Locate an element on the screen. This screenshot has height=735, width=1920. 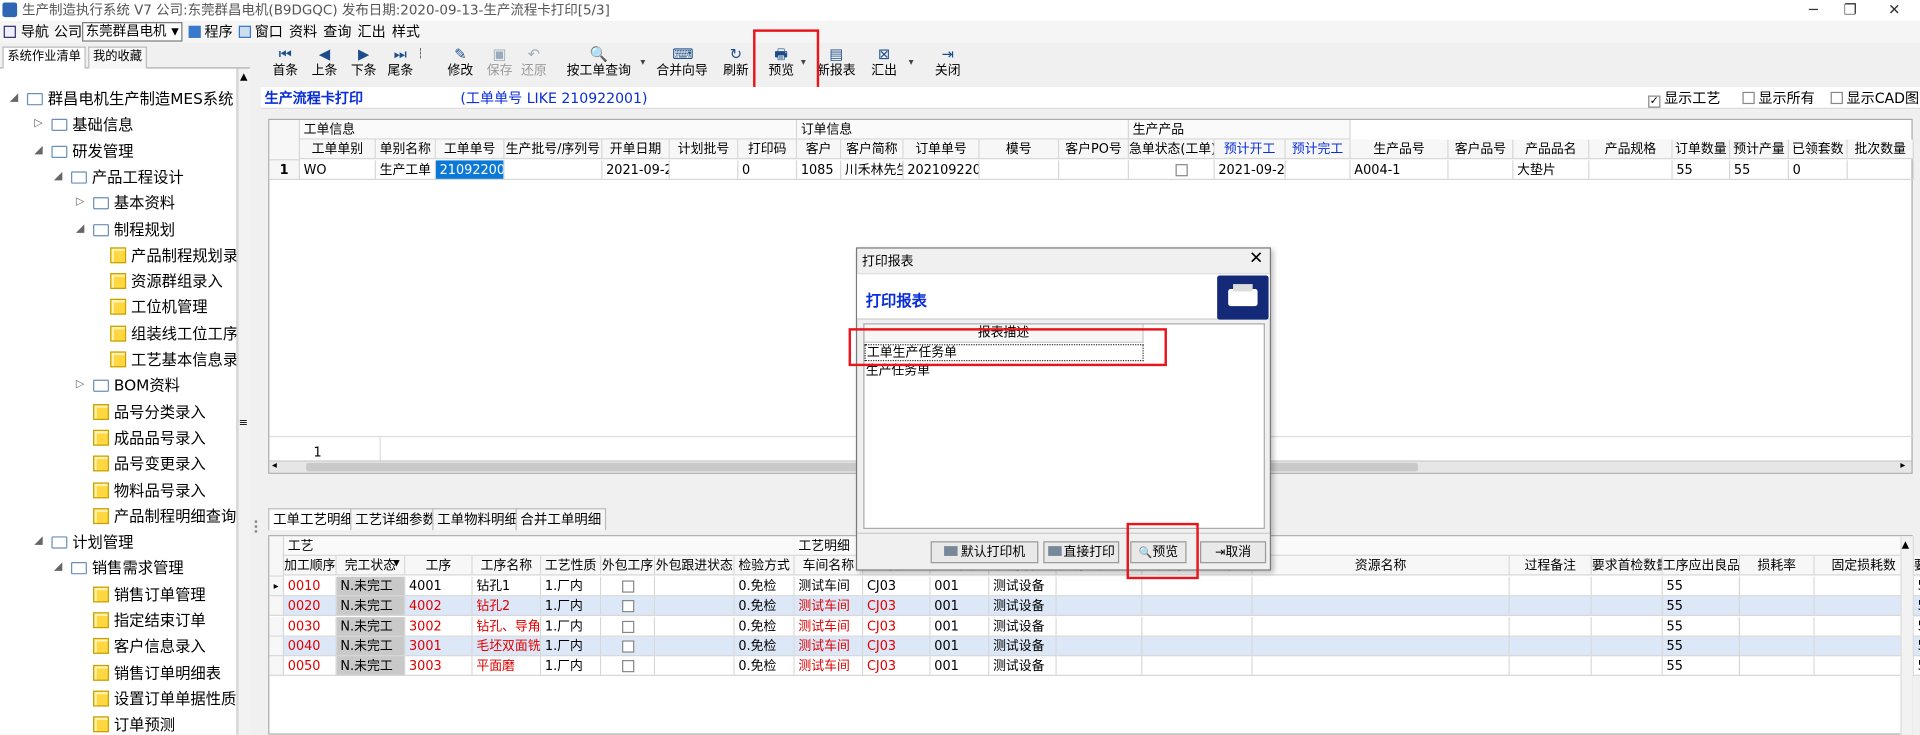
column-header: 生产品号 is located at coordinates (1399, 149).